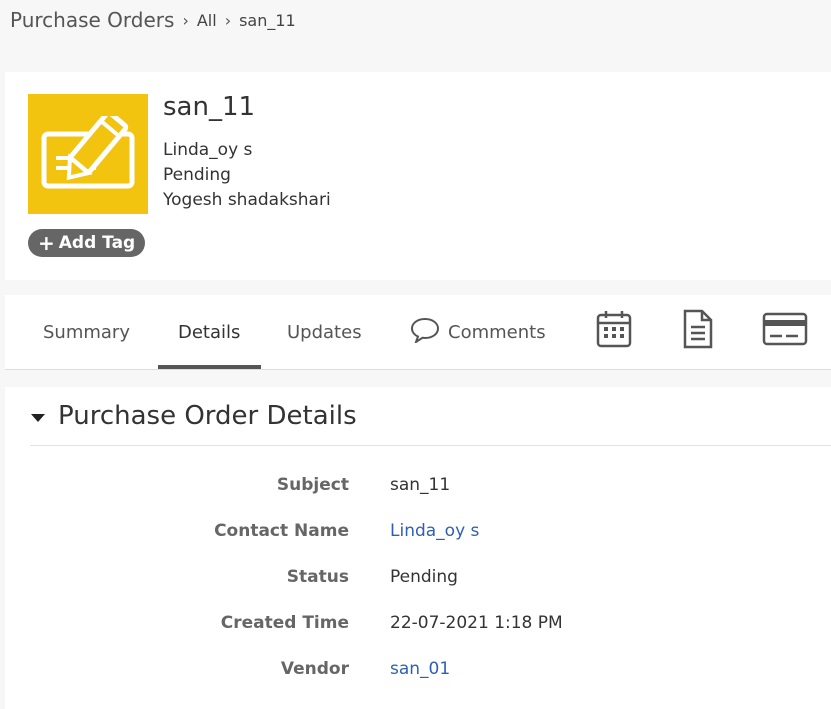 The image size is (831, 709). What do you see at coordinates (317, 577) in the screenshot?
I see `field-label: Status` at bounding box center [317, 577].